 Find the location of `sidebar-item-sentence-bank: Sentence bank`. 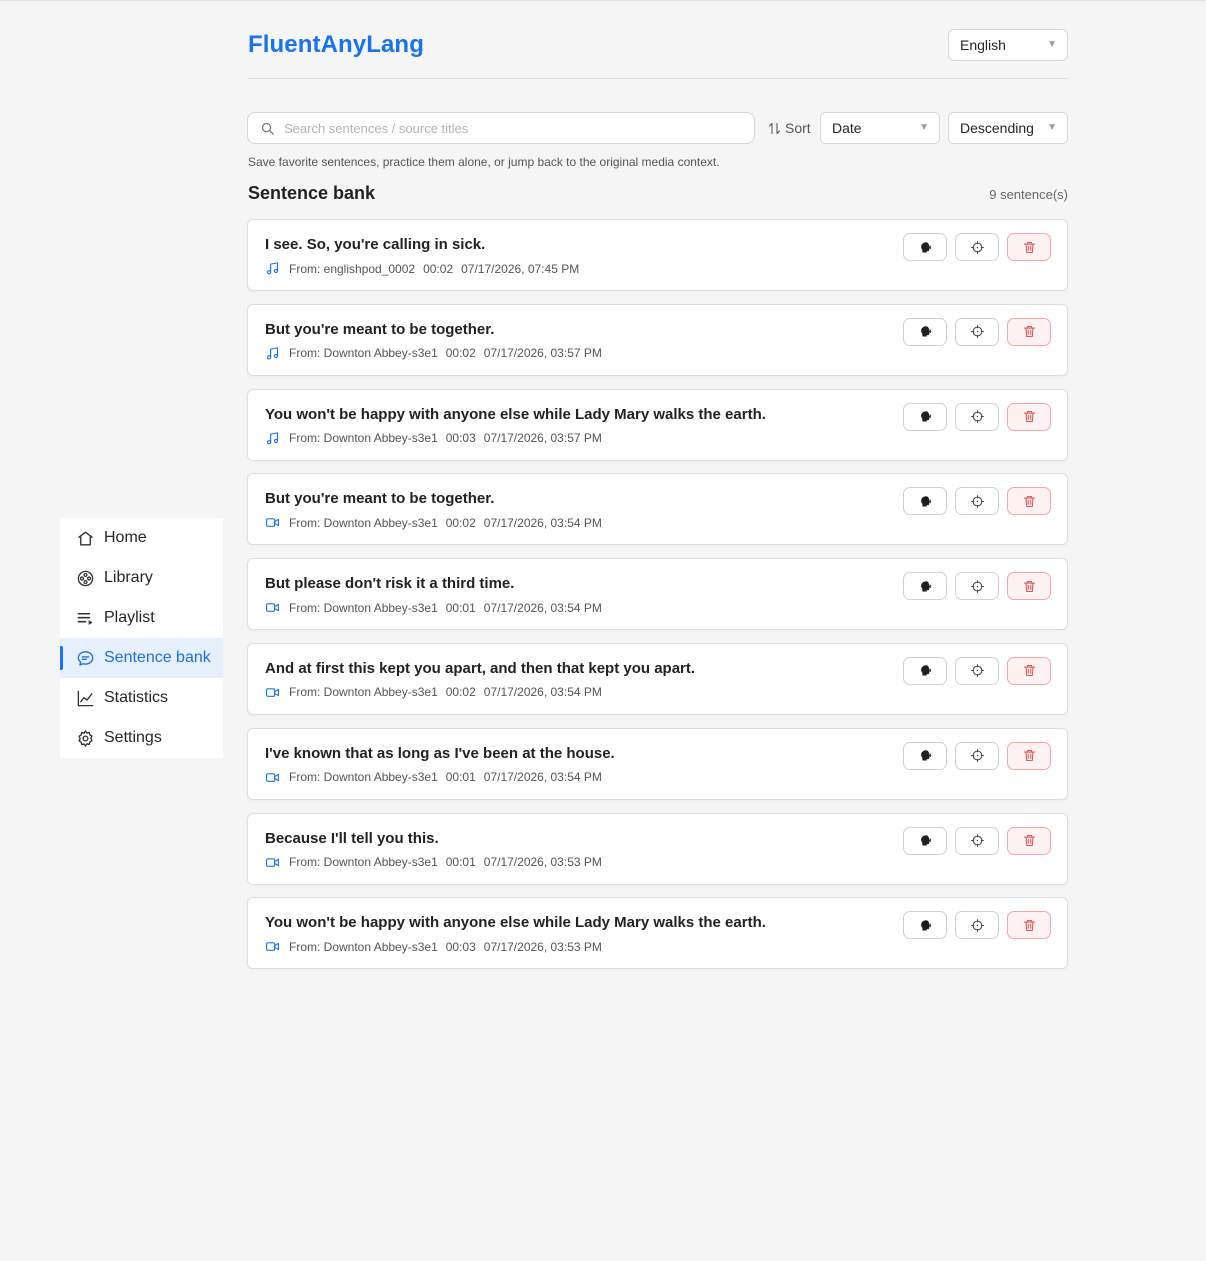

sidebar-item-sentence-bank: Sentence bank is located at coordinates (141, 658).